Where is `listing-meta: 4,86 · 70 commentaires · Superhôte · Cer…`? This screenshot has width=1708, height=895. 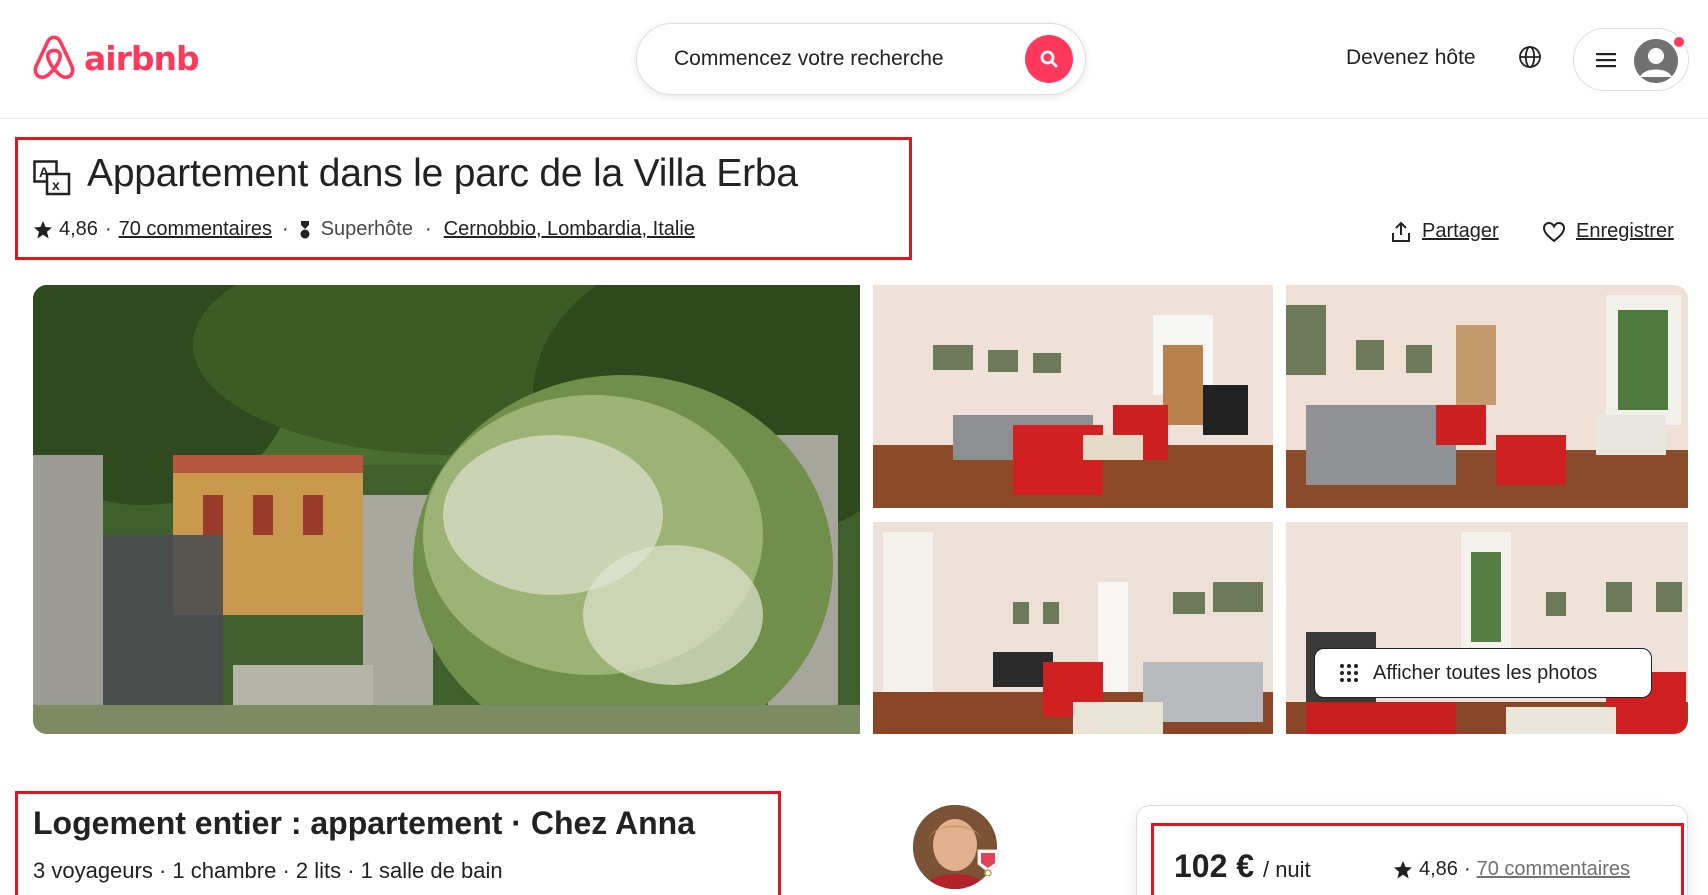 listing-meta: 4,86 · 70 commentaires · Superhôte · Cer… is located at coordinates (364, 229).